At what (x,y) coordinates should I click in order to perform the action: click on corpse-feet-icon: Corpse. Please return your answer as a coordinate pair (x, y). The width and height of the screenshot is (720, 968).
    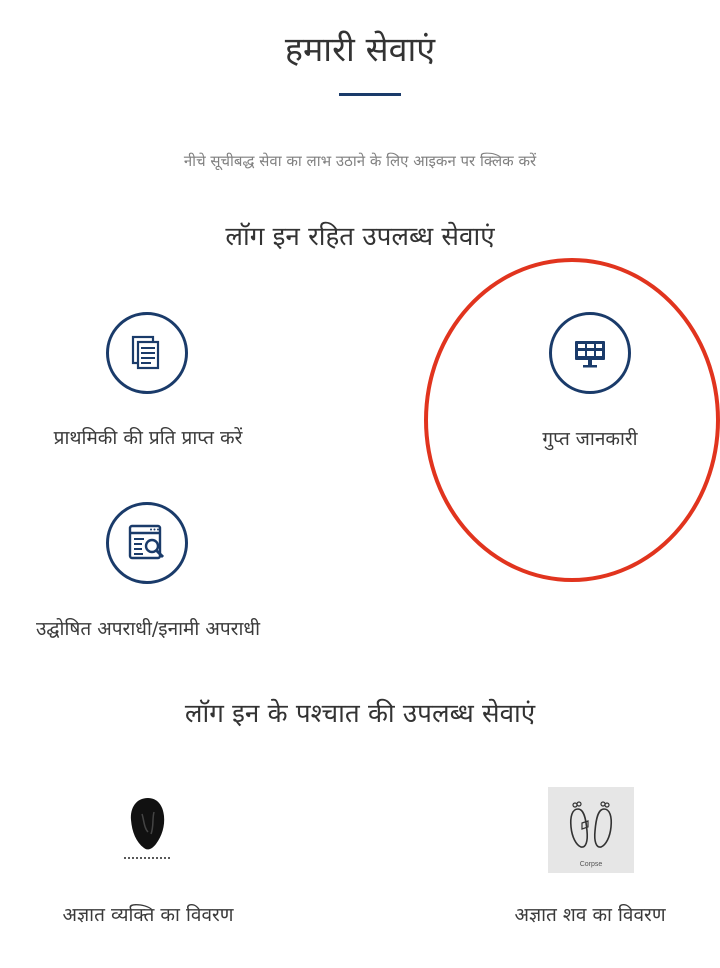
    Looking at the image, I should click on (591, 830).